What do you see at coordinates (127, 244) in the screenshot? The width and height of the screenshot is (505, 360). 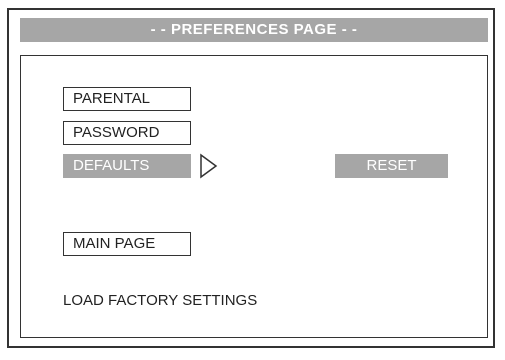 I see `main-page-button: MAIN PAGE` at bounding box center [127, 244].